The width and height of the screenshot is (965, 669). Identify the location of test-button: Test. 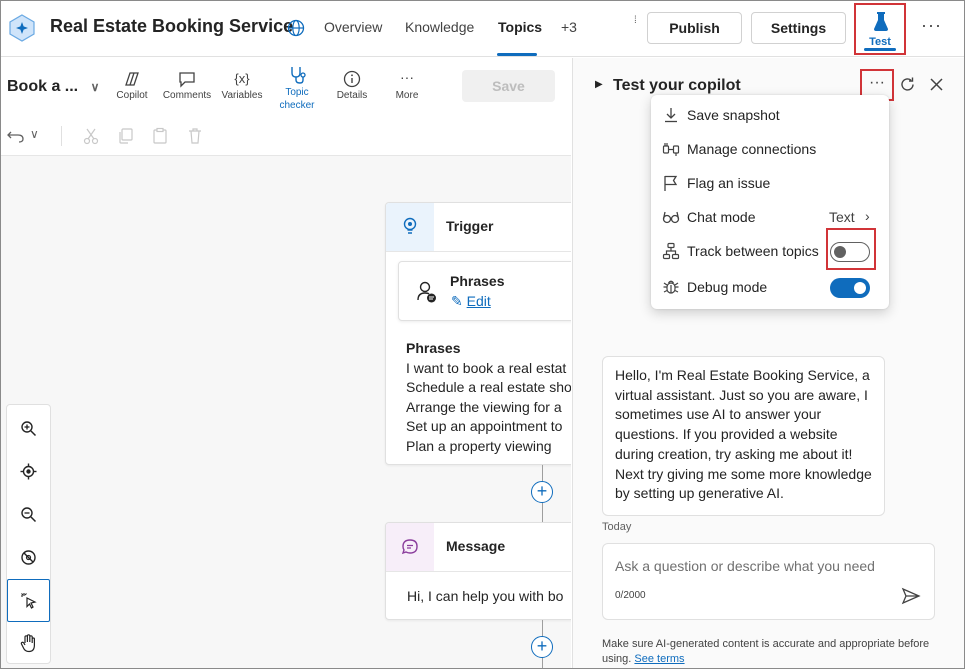
(880, 29).